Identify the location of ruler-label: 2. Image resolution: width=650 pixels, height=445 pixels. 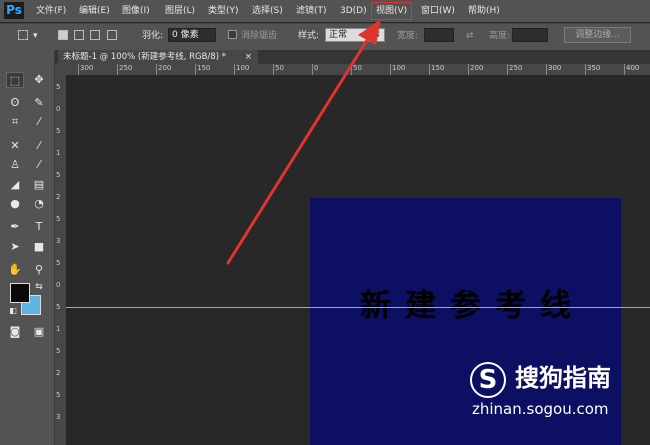
(58, 197).